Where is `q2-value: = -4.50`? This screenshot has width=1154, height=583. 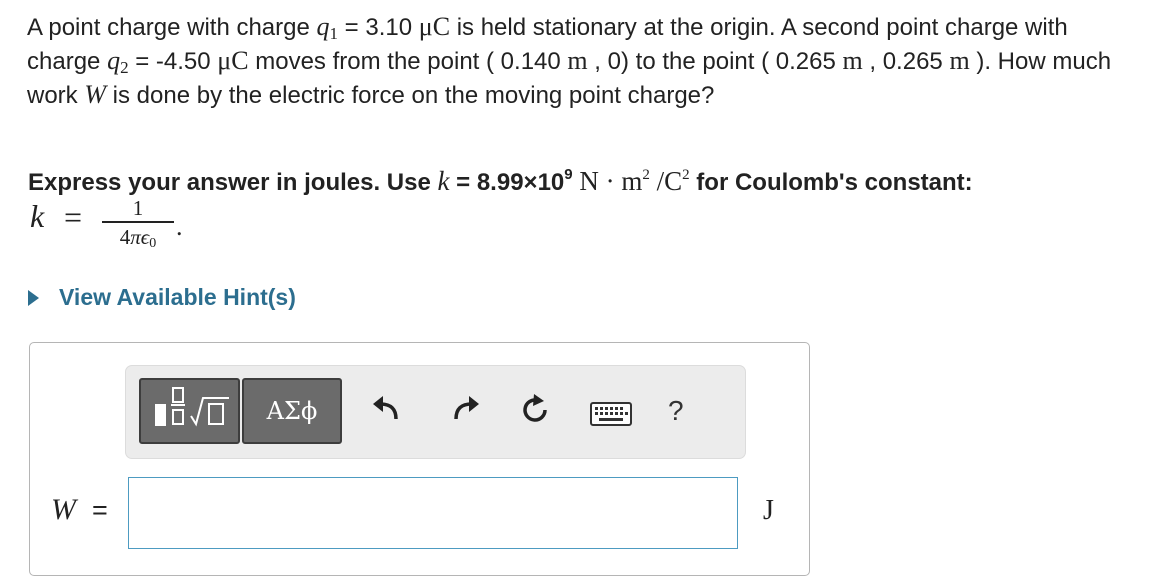
q2-value: = -4.50 is located at coordinates (173, 61).